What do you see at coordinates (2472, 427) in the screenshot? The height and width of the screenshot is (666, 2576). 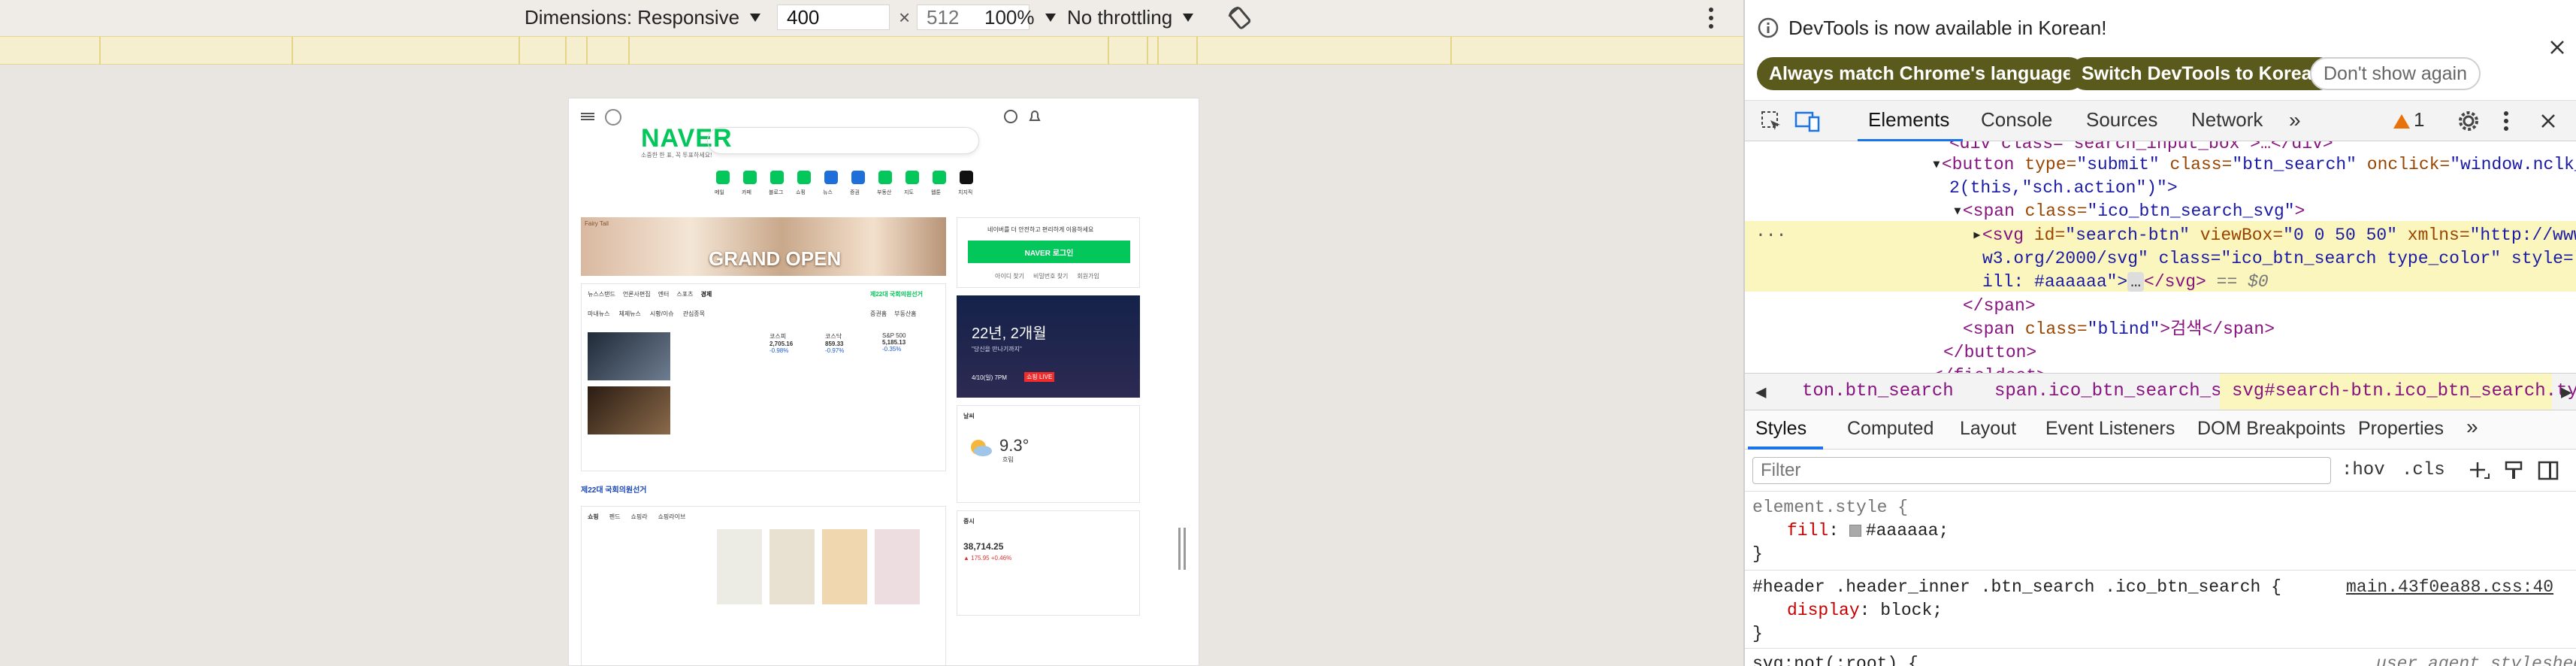 I see `more-subtabs-icon: »` at bounding box center [2472, 427].